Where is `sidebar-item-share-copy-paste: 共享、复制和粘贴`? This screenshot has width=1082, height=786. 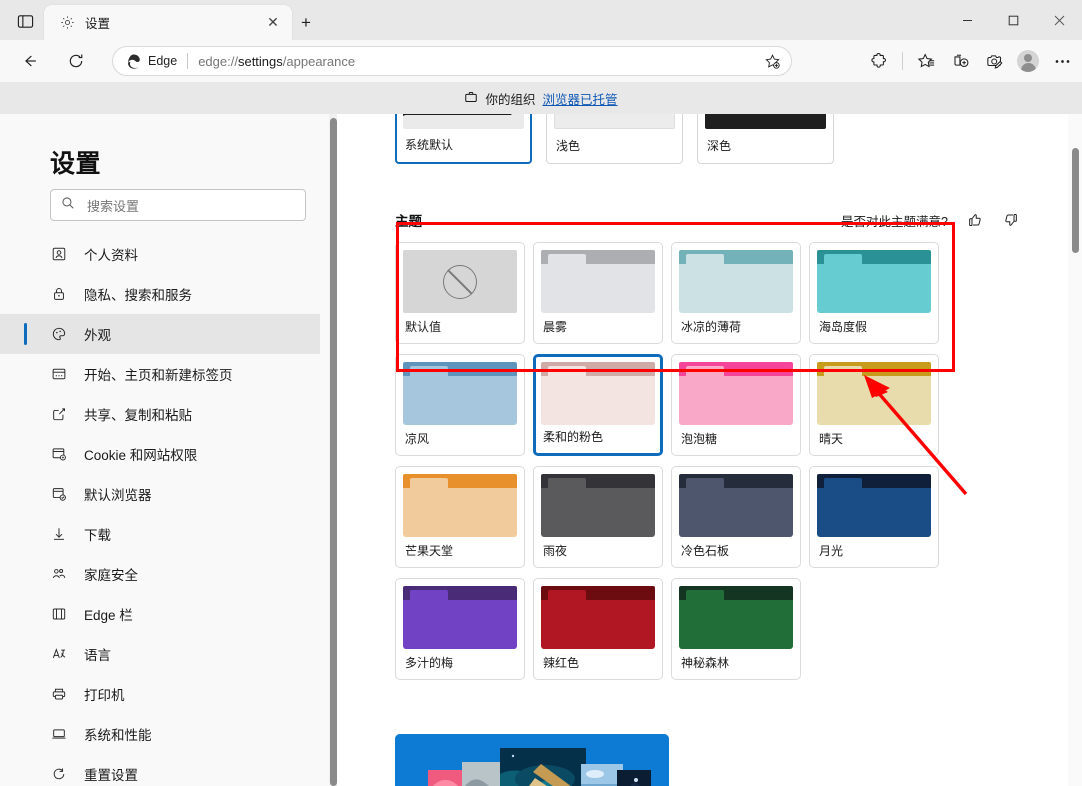
sidebar-item-share-copy-paste: 共享、复制和粘贴 is located at coordinates (160, 414).